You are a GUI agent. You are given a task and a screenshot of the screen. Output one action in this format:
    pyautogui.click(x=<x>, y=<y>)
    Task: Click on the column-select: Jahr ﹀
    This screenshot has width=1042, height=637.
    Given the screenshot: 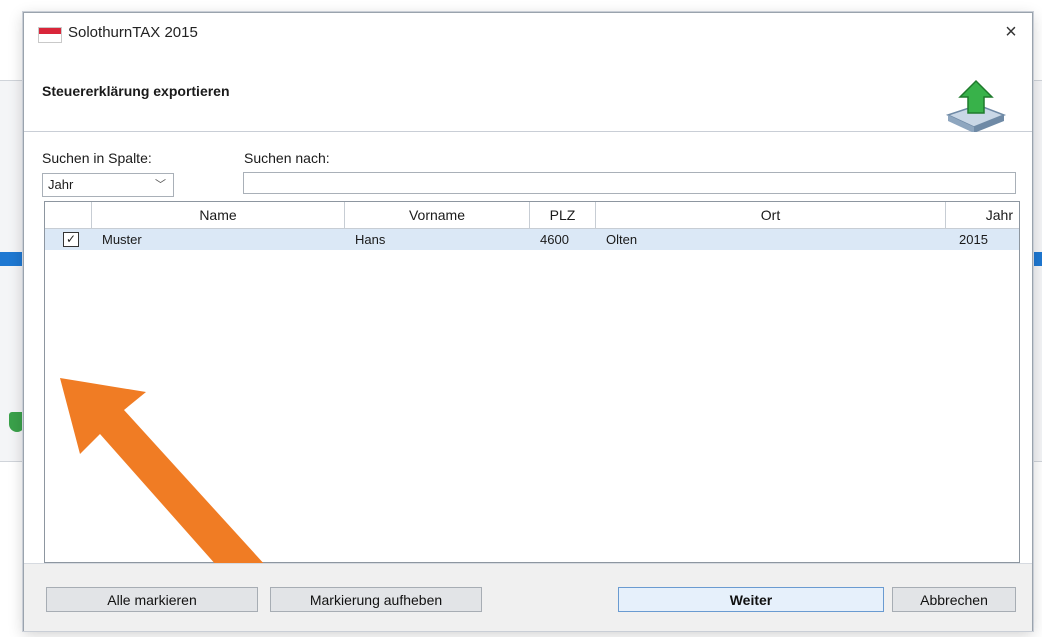 What is the action you would take?
    pyautogui.click(x=108, y=185)
    